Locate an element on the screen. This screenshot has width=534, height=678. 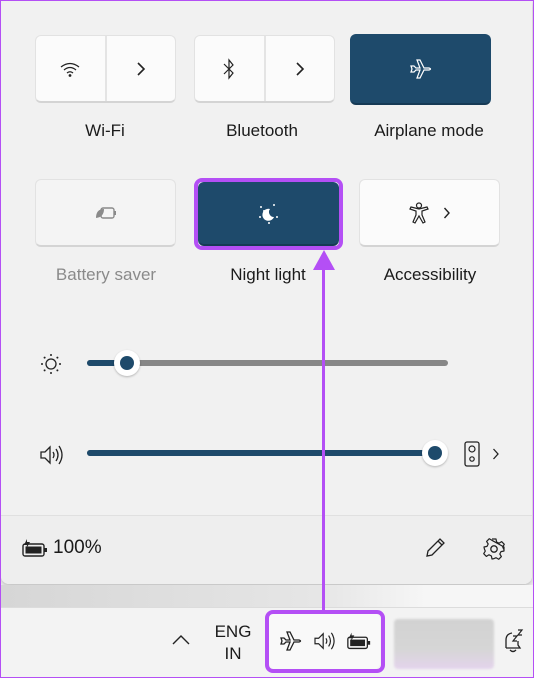
accessibility-tile is located at coordinates (429, 213).